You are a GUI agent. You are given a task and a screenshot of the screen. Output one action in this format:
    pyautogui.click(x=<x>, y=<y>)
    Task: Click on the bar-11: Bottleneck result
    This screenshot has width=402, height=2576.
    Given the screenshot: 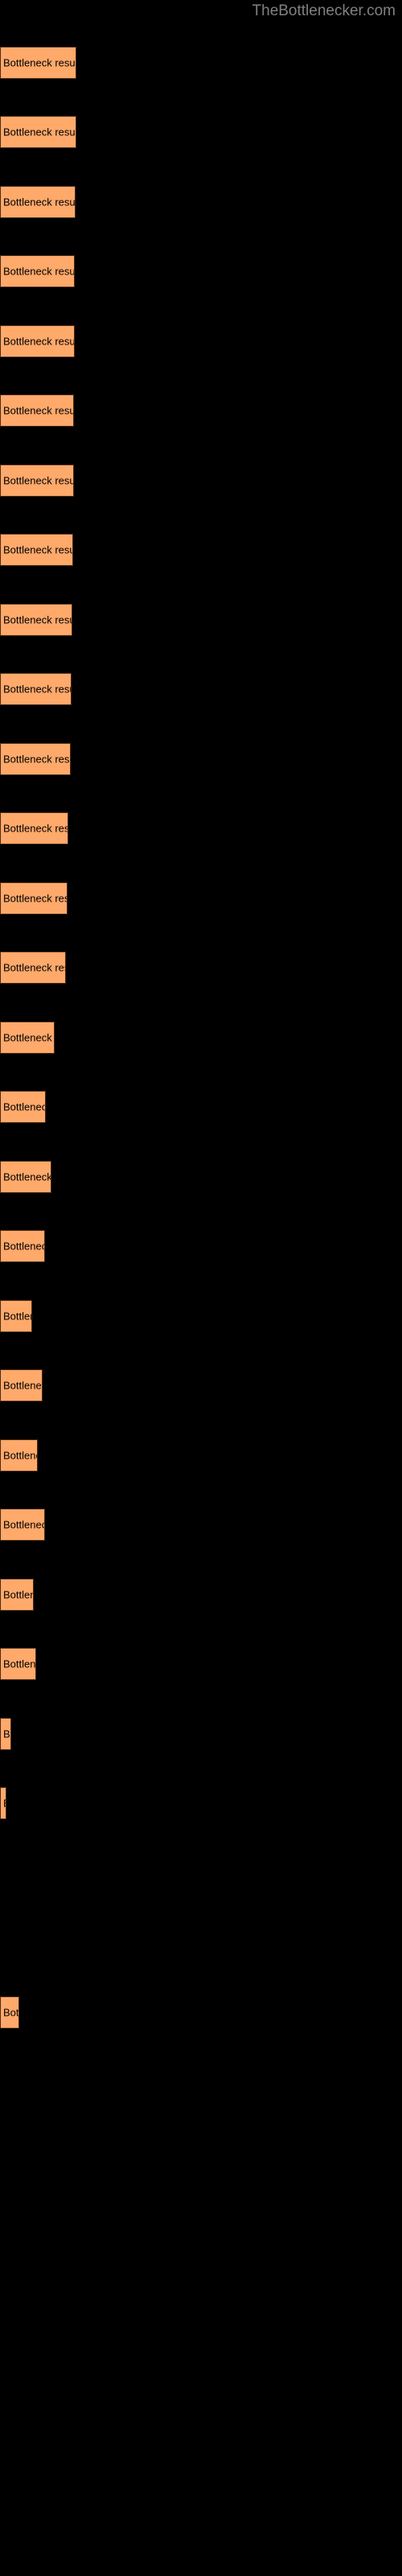 What is the action you would take?
    pyautogui.click(x=34, y=828)
    